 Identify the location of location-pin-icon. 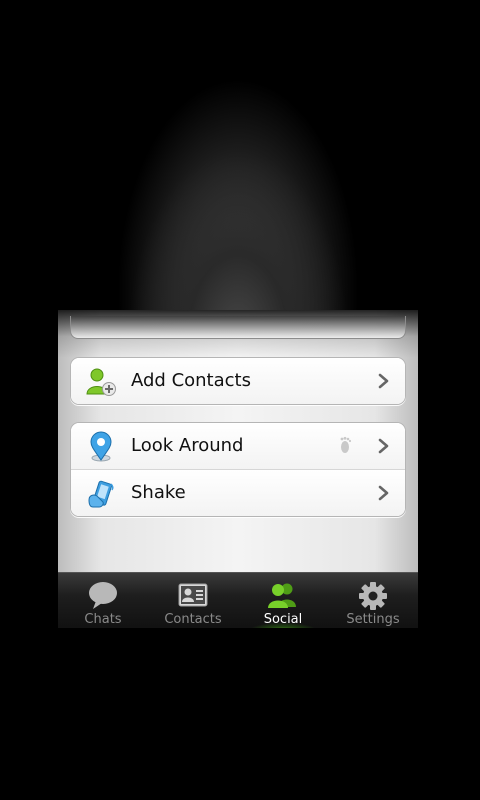
(101, 447).